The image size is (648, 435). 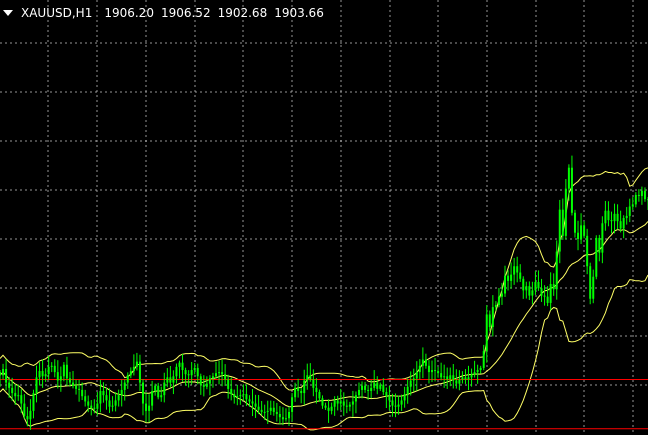 What do you see at coordinates (8, 13) in the screenshot?
I see `triangle-down-icon` at bounding box center [8, 13].